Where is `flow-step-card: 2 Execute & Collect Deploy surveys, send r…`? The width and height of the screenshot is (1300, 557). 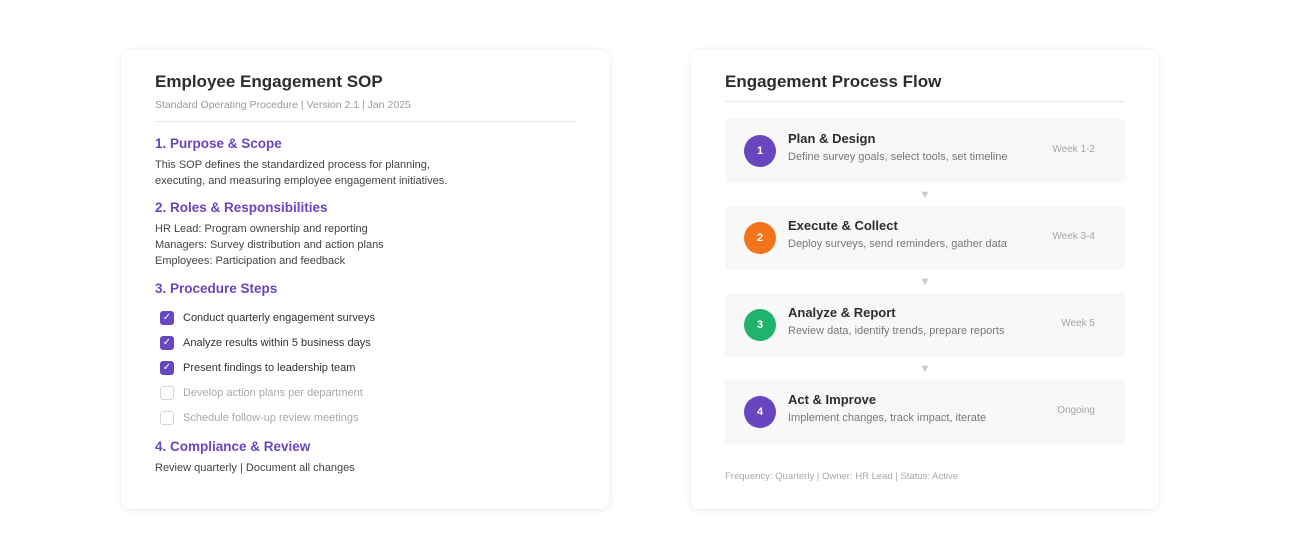
flow-step-card: 2 Execute & Collect Deploy surveys, send r… is located at coordinates (925, 238).